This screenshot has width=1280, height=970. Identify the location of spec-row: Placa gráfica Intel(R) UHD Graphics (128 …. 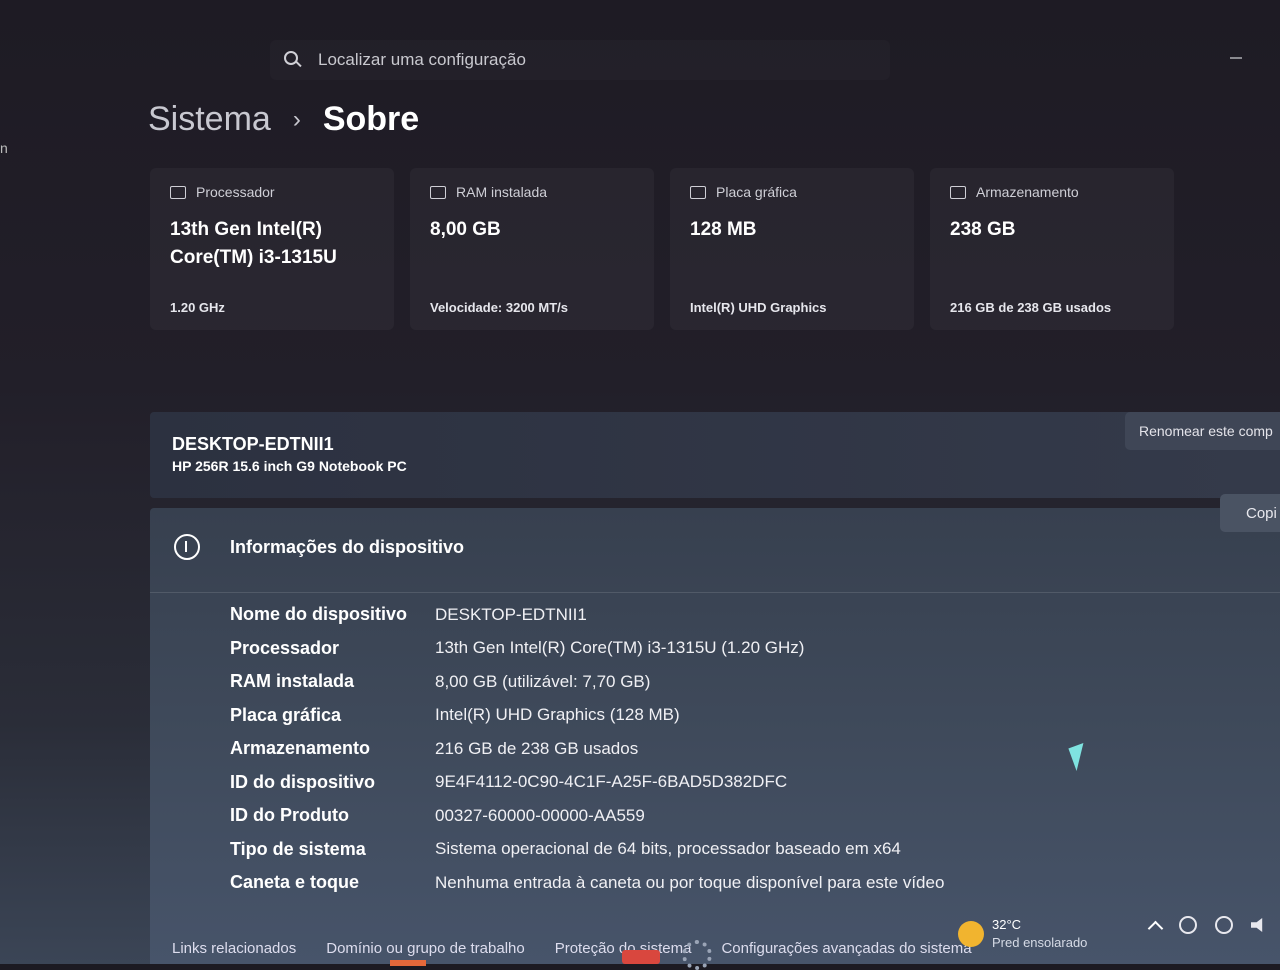
(587, 716).